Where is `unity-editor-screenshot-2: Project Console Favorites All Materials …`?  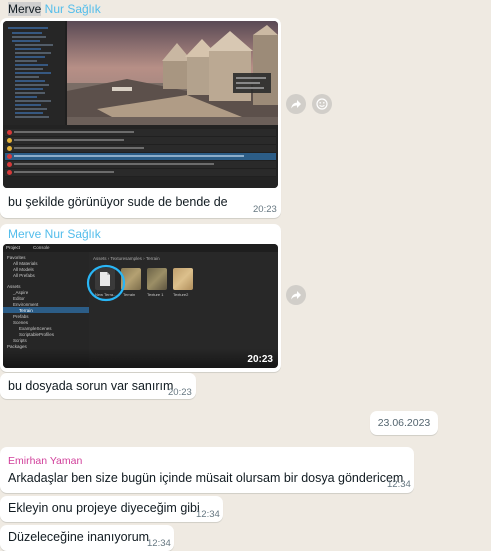 unity-editor-screenshot-2: Project Console Favorites All Materials … is located at coordinates (140, 306).